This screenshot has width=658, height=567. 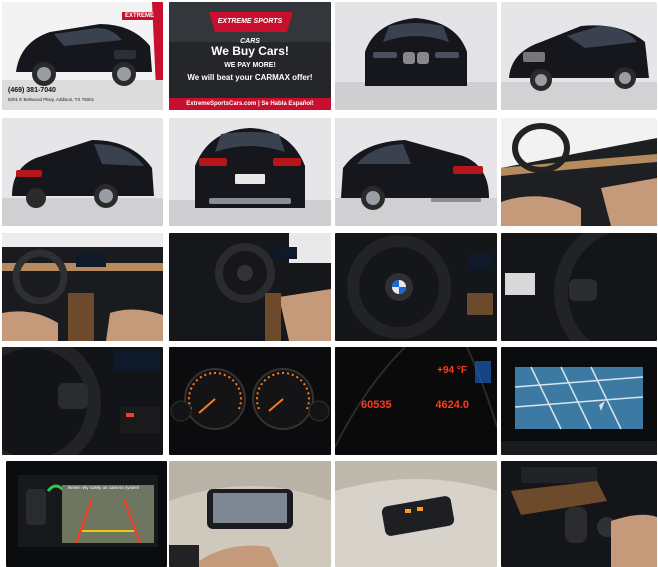 I want to click on thumb-steering-controls-right, so click(x=579, y=287).